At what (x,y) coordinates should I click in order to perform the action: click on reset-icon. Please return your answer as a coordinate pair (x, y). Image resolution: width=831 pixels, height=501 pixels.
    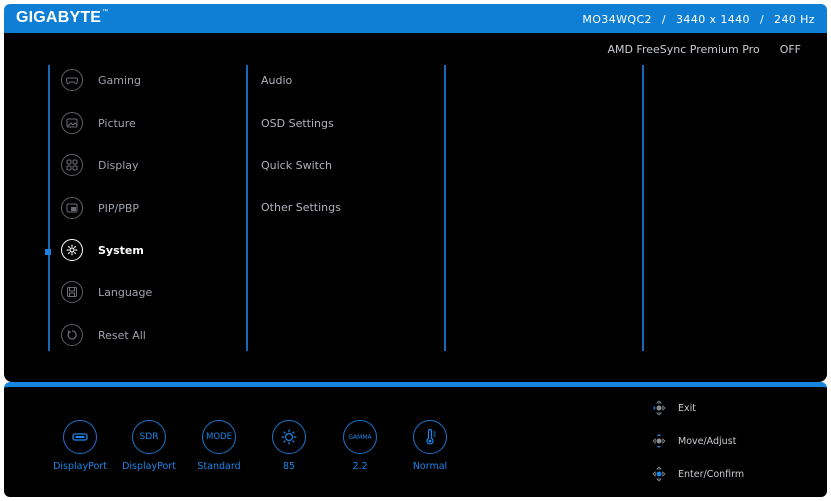
    Looking at the image, I should click on (72, 335).